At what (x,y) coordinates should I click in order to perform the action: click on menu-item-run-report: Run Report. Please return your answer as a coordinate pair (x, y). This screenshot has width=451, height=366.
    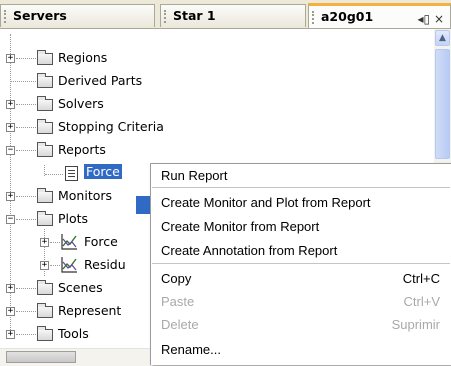
    Looking at the image, I should click on (301, 175).